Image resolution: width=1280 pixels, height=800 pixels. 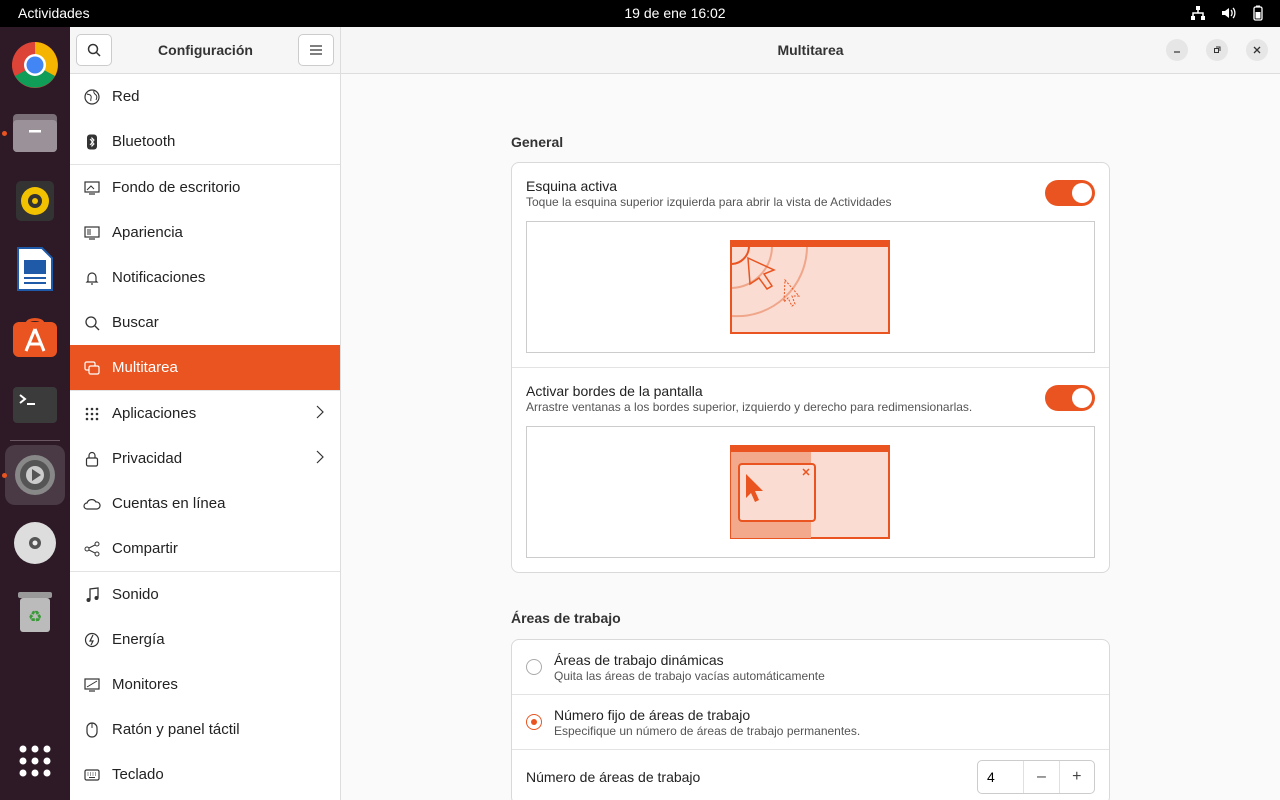 What do you see at coordinates (92, 97) in the screenshot?
I see `globe-icon` at bounding box center [92, 97].